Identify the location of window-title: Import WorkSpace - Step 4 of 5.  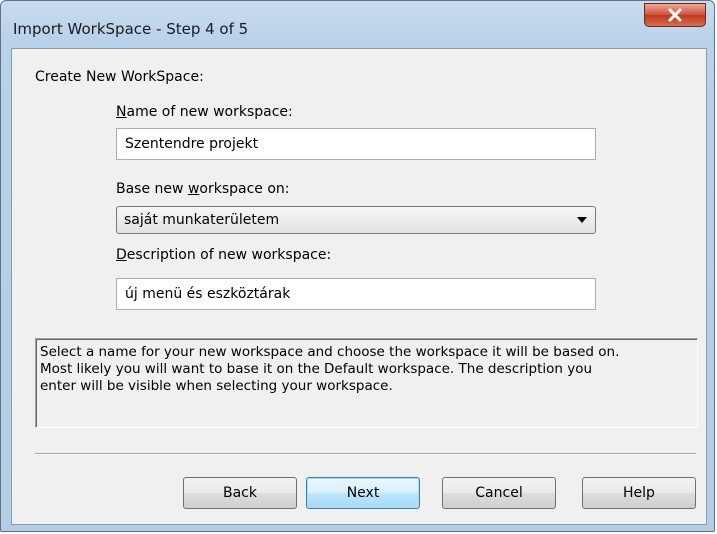
(131, 29).